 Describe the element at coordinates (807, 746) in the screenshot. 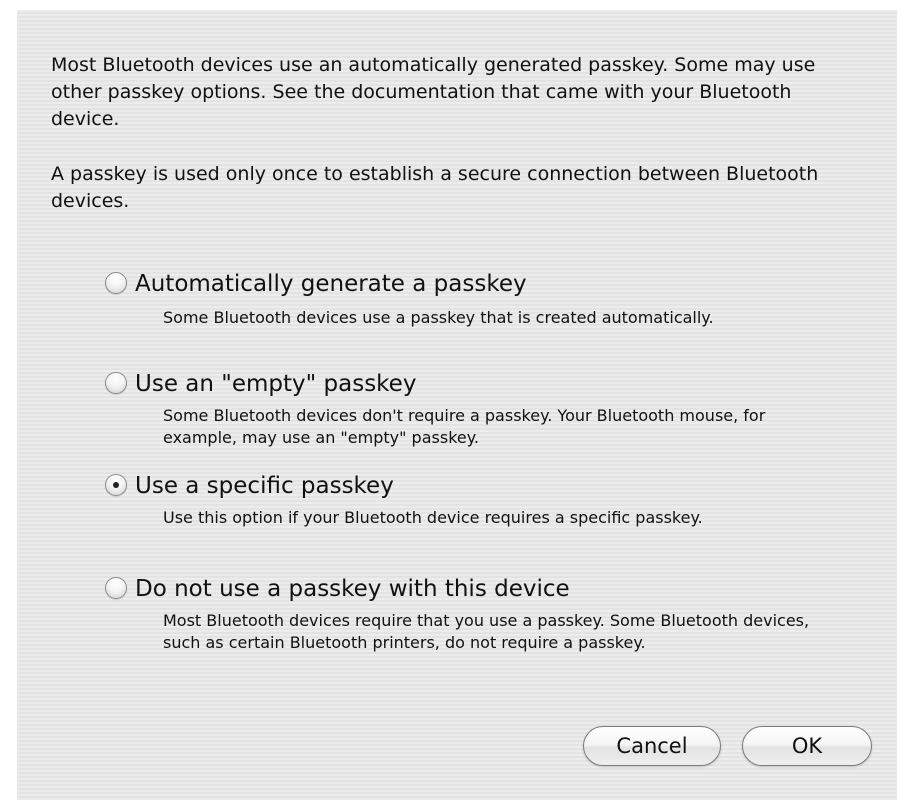

I see `ok-button: OK` at that location.